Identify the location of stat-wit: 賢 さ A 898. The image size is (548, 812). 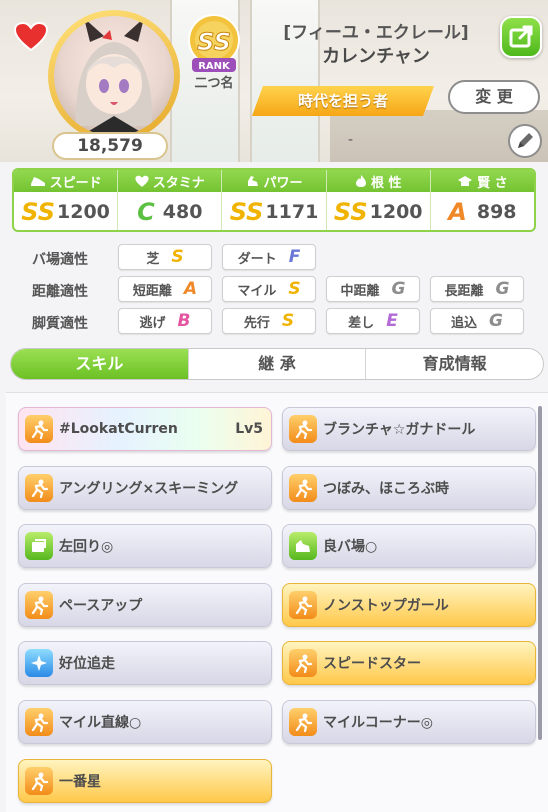
(482, 200).